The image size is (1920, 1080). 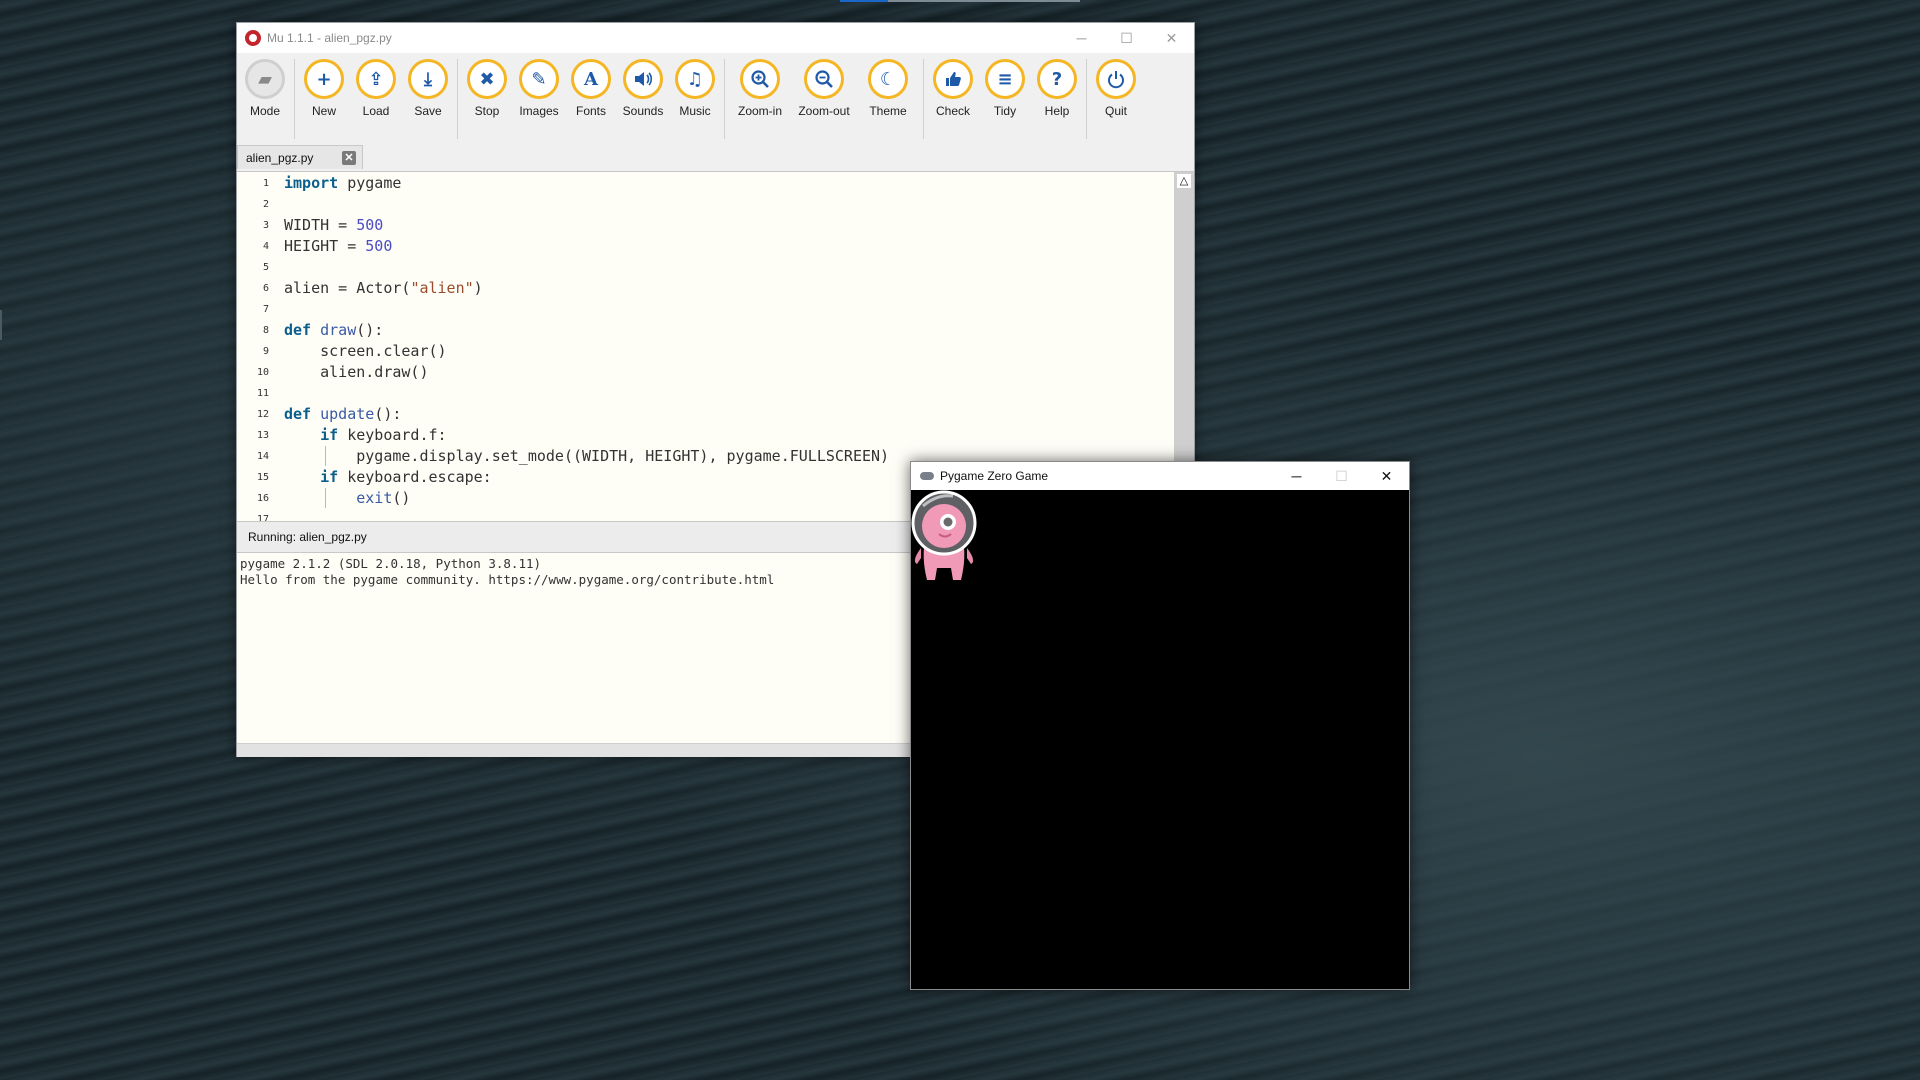 What do you see at coordinates (383, 435) in the screenshot?
I see `code-line: if keyboard.f:` at bounding box center [383, 435].